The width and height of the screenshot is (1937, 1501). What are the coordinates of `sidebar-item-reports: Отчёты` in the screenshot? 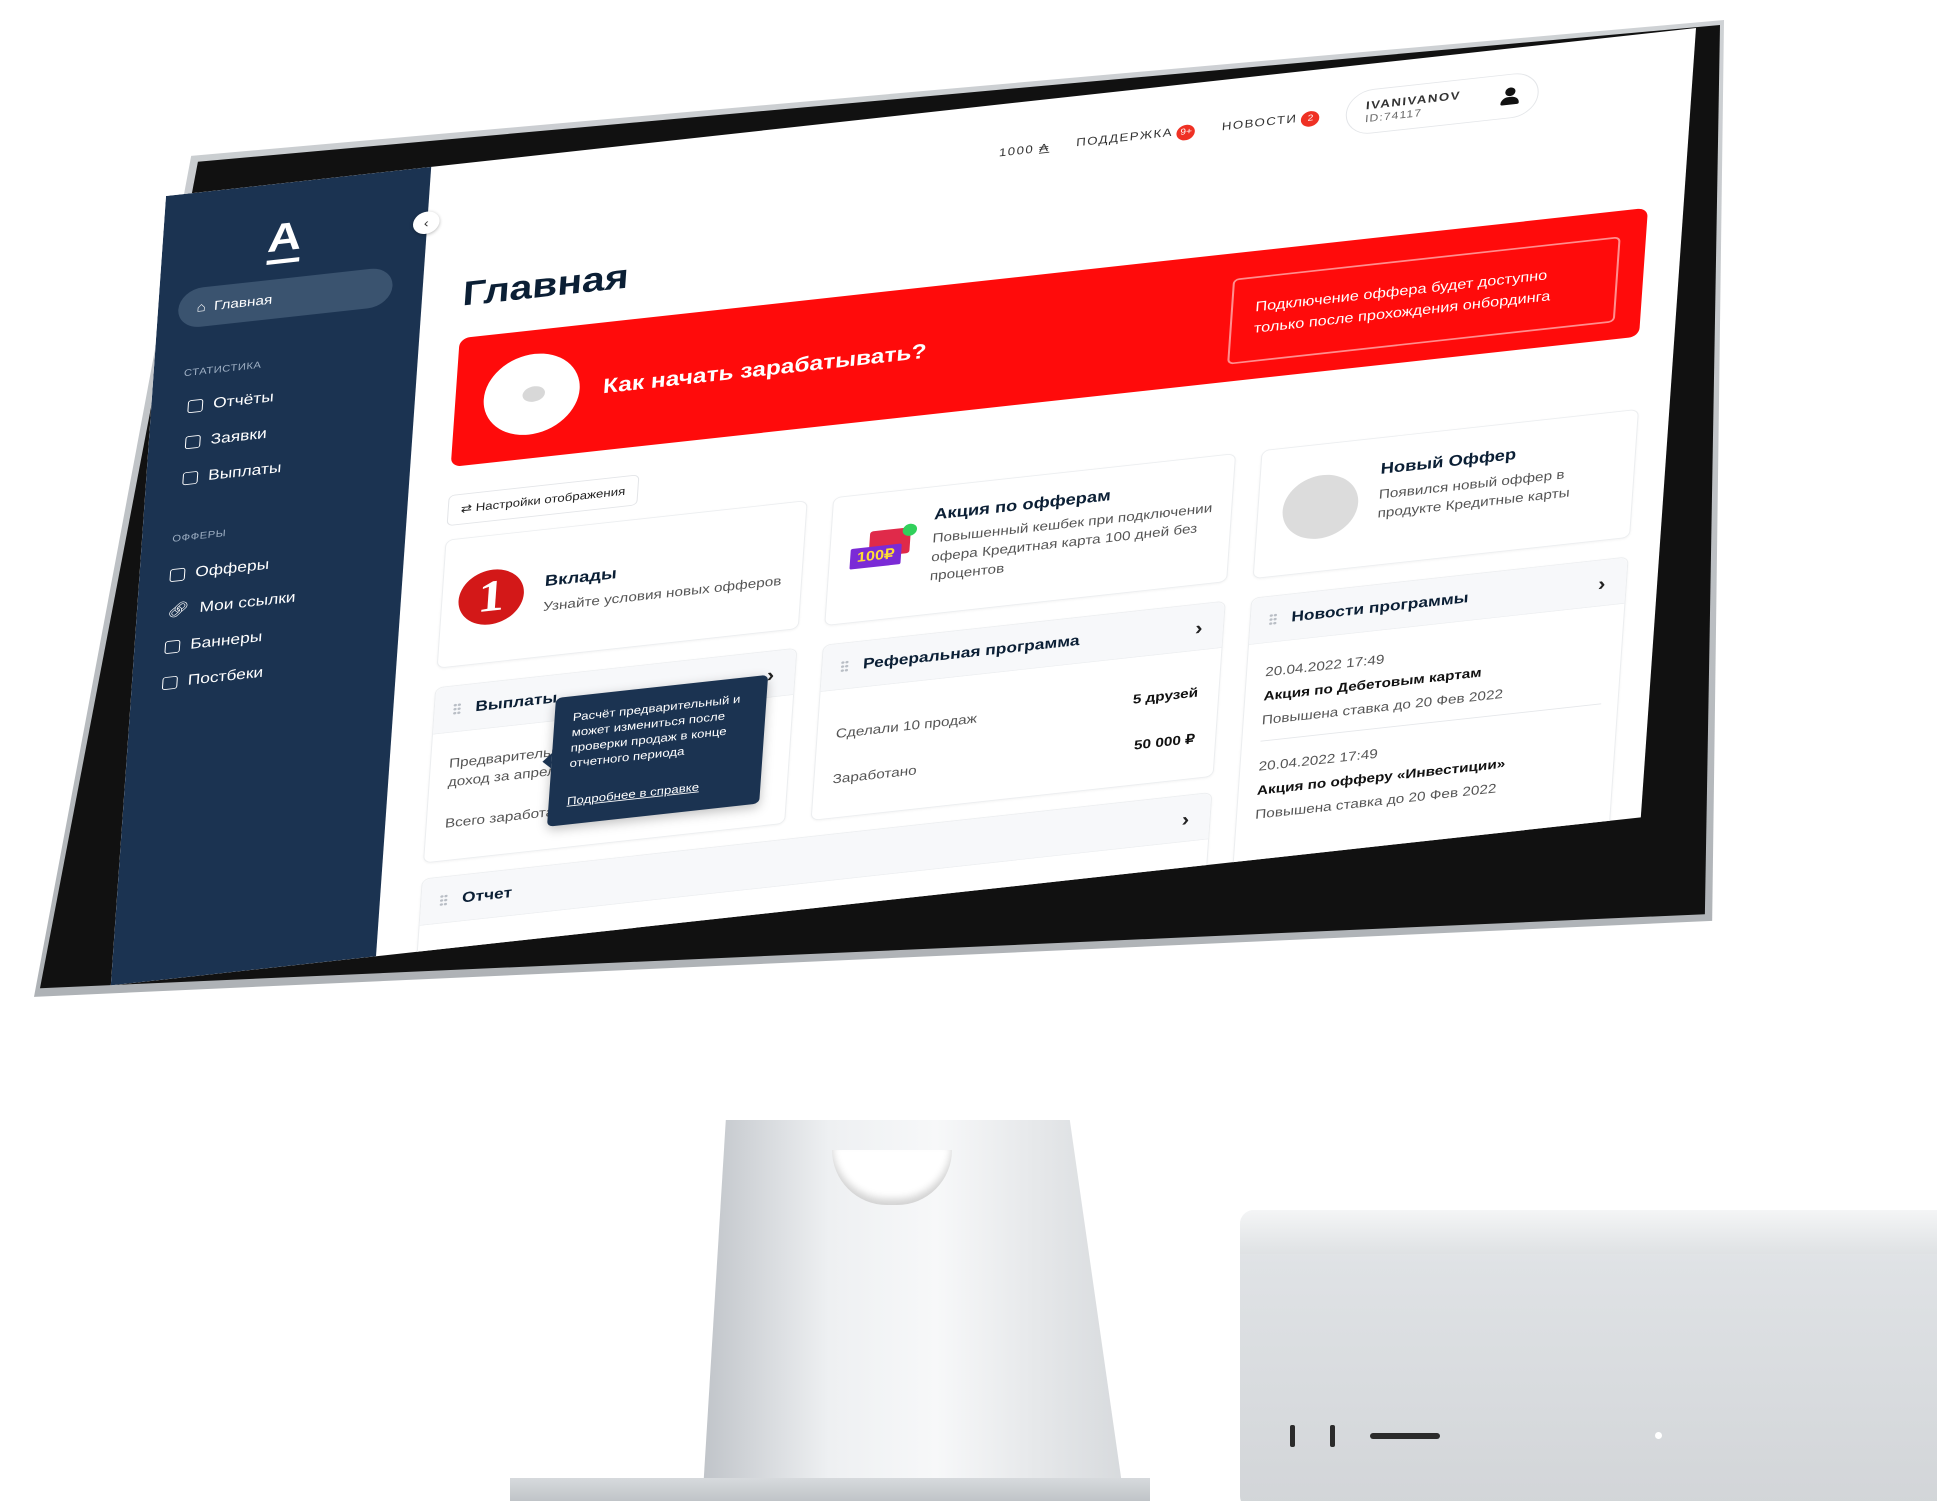 It's located at (230, 401).